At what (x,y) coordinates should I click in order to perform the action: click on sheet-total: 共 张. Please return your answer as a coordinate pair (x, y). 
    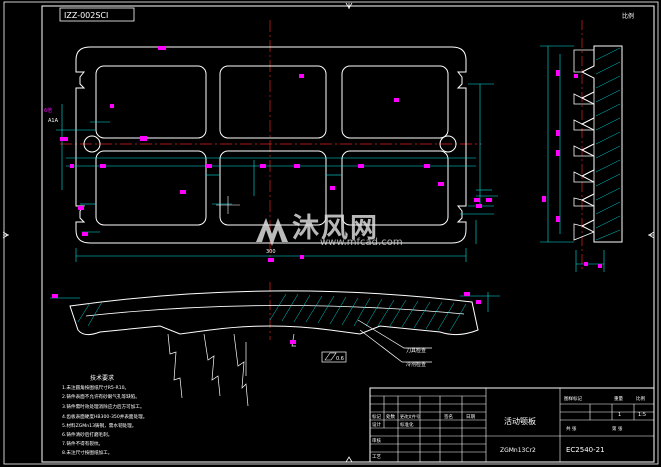
    Looking at the image, I should click on (571, 428).